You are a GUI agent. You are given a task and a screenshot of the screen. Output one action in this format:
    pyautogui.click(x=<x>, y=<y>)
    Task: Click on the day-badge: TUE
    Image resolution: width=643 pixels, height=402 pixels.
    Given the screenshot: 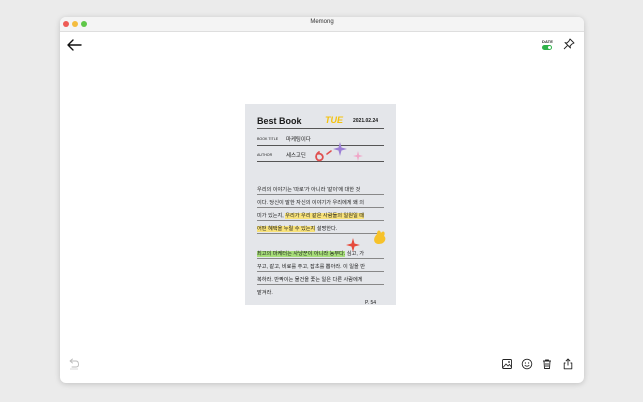 What is the action you would take?
    pyautogui.click(x=334, y=120)
    